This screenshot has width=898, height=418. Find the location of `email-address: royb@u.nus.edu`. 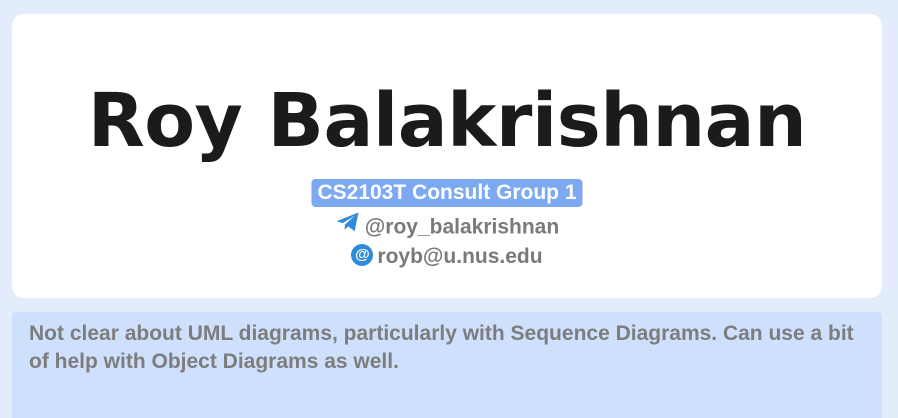

email-address: royb@u.nus.edu is located at coordinates (459, 256).